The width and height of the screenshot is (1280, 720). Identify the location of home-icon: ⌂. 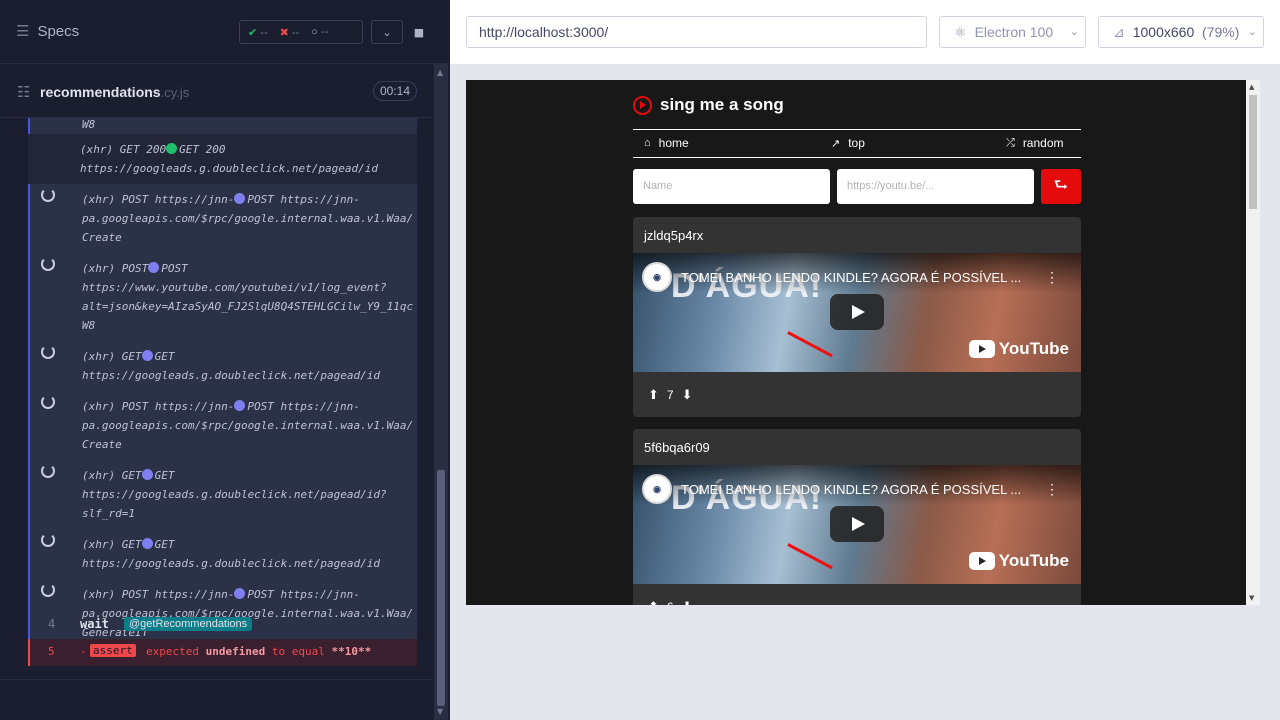
(647, 143).